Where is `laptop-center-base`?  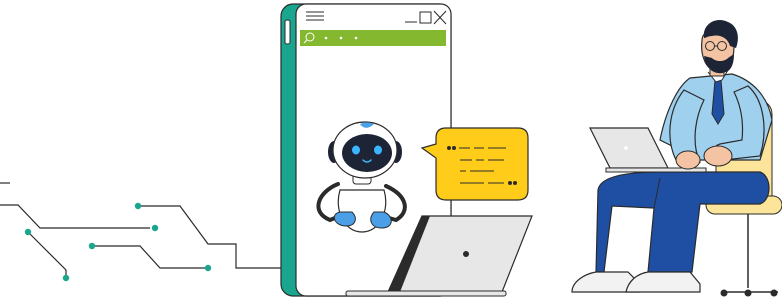 laptop-center-base is located at coordinates (426, 293).